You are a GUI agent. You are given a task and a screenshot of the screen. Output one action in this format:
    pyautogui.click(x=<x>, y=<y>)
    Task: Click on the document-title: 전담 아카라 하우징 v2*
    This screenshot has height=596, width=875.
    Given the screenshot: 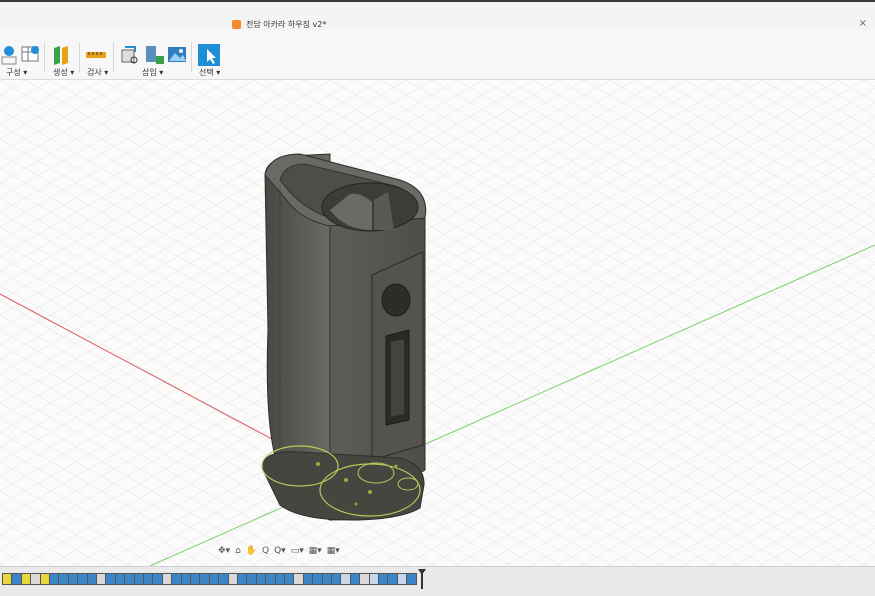 What is the action you would take?
    pyautogui.click(x=286, y=24)
    